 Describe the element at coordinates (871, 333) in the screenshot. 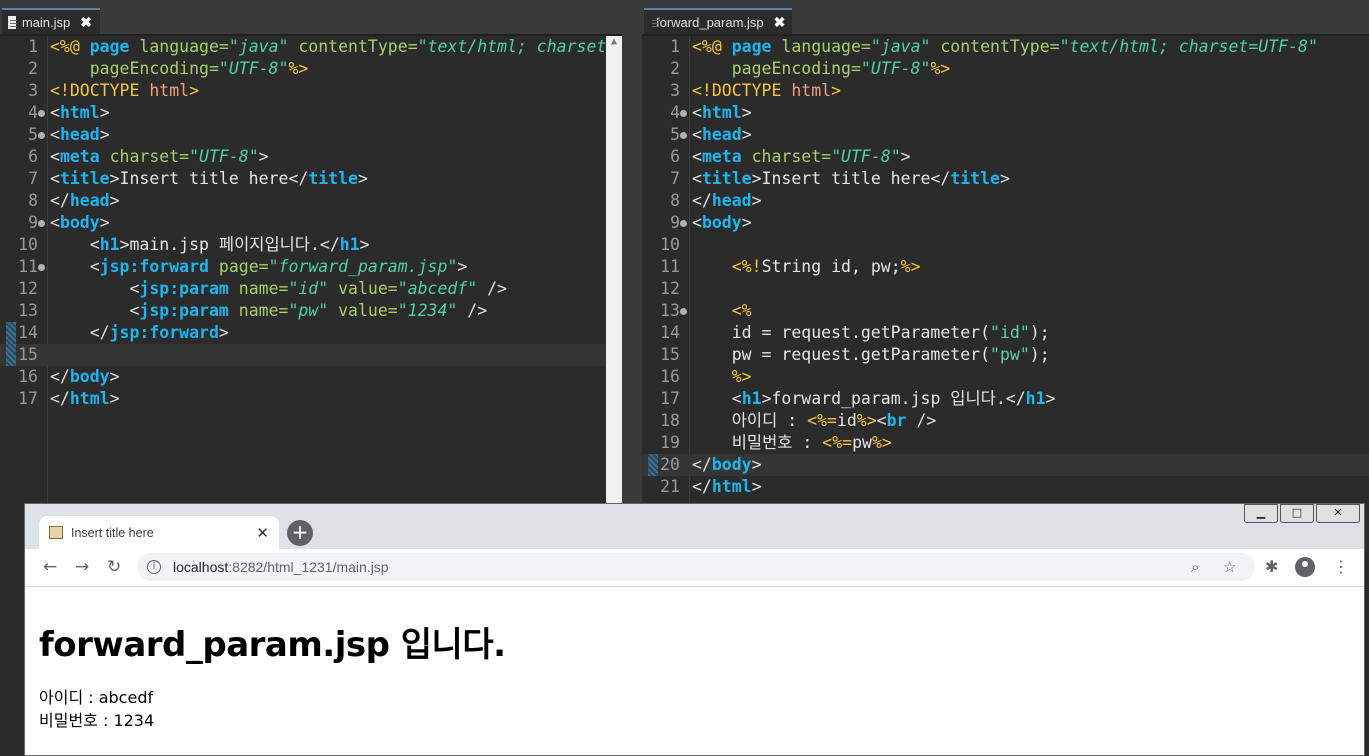

I see `code-text: id = request.getParameter("id");` at that location.